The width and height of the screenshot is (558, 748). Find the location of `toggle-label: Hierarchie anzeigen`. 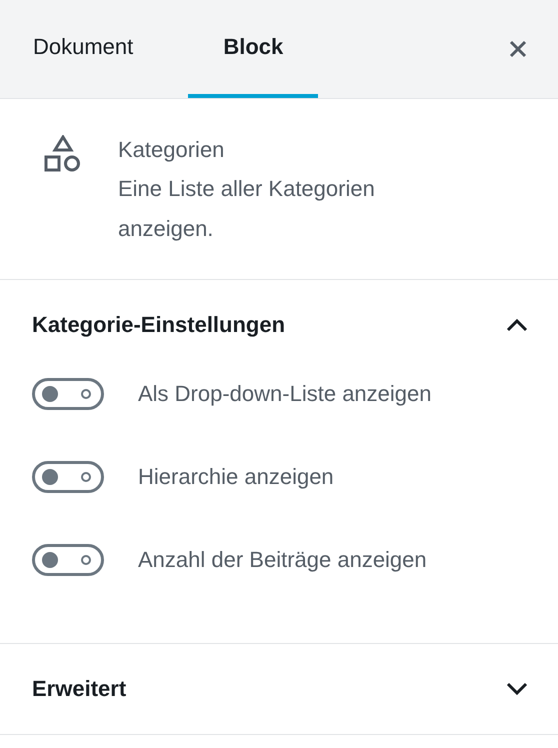

toggle-label: Hierarchie anzeigen is located at coordinates (236, 477).